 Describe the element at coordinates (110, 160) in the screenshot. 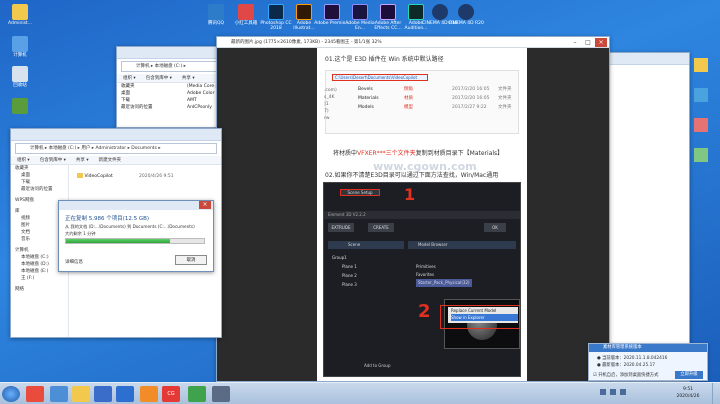

I see `new-folder-button: 新建文件夹` at that location.